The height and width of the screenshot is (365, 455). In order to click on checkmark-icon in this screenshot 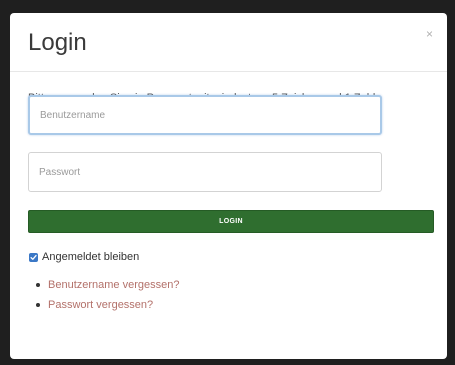, I will do `click(33, 257)`.